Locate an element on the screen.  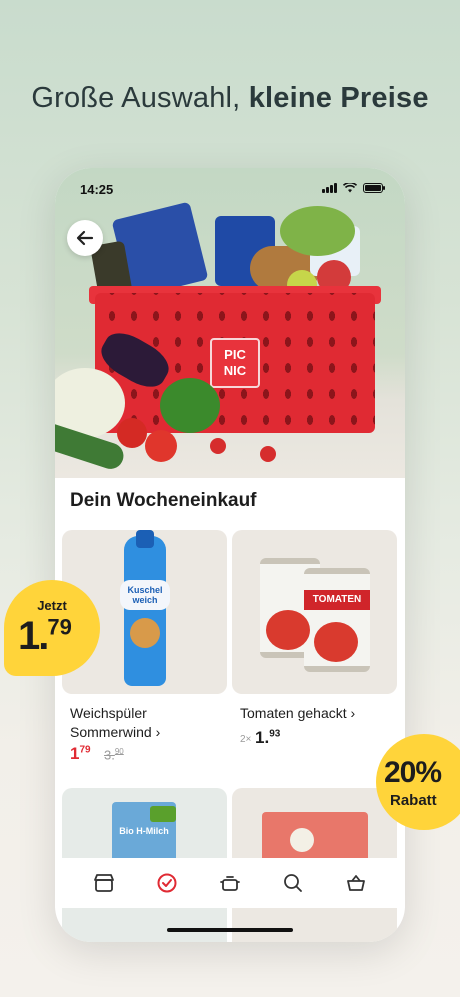
tab-basket is located at coordinates (356, 883).